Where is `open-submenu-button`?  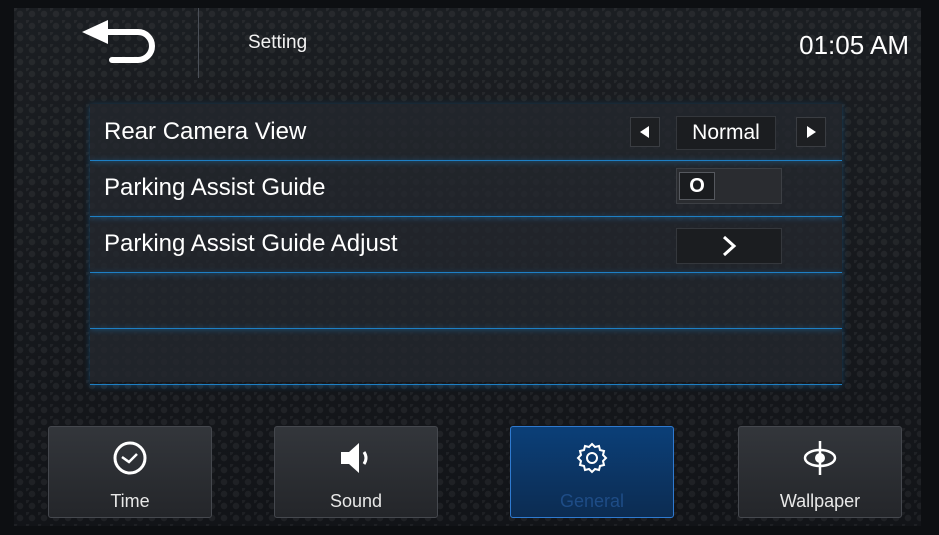 open-submenu-button is located at coordinates (729, 246).